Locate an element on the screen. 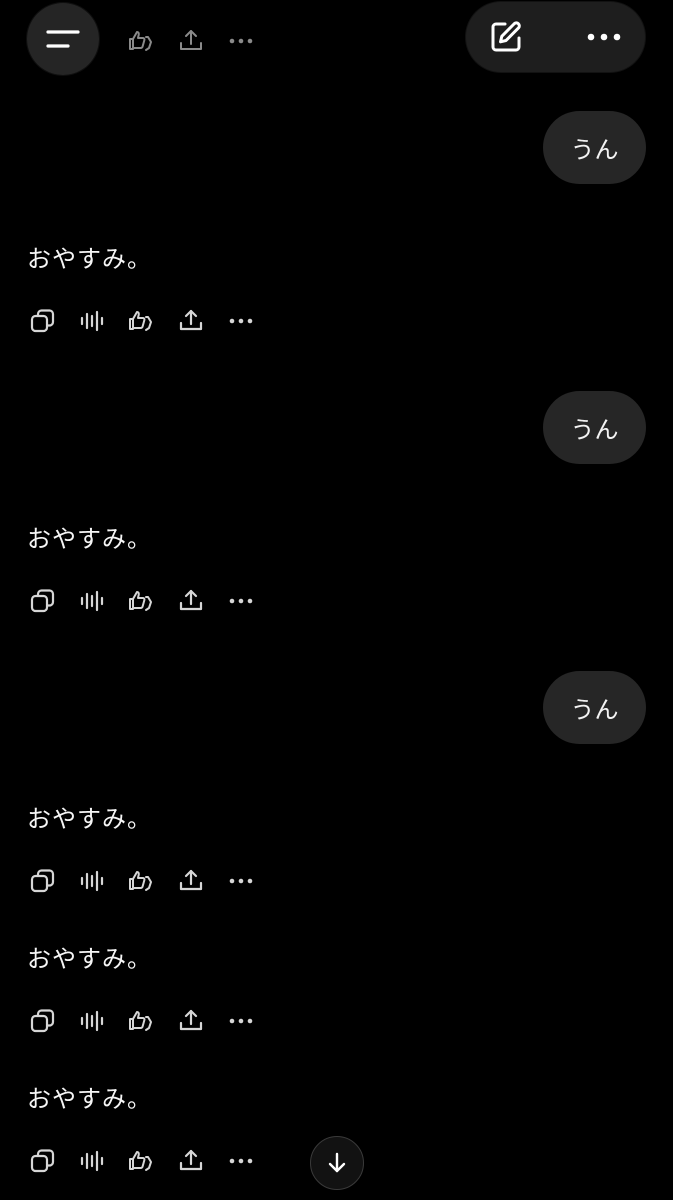 The height and width of the screenshot is (1200, 673). arrow-down-icon is located at coordinates (337, 1162).